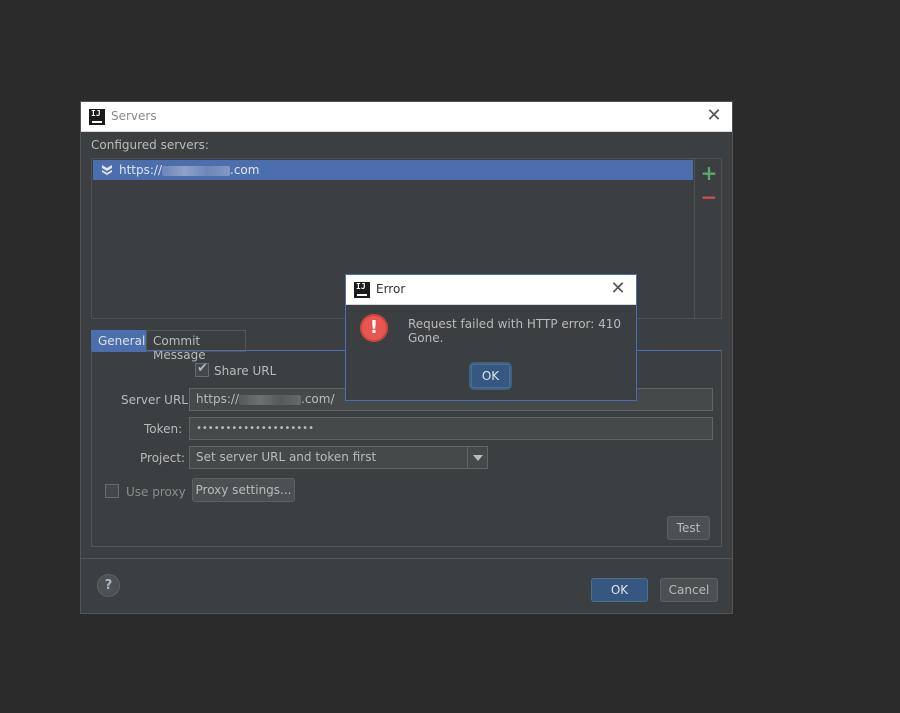  What do you see at coordinates (218, 399) in the screenshot?
I see `server-url-field-prefix: https://` at bounding box center [218, 399].